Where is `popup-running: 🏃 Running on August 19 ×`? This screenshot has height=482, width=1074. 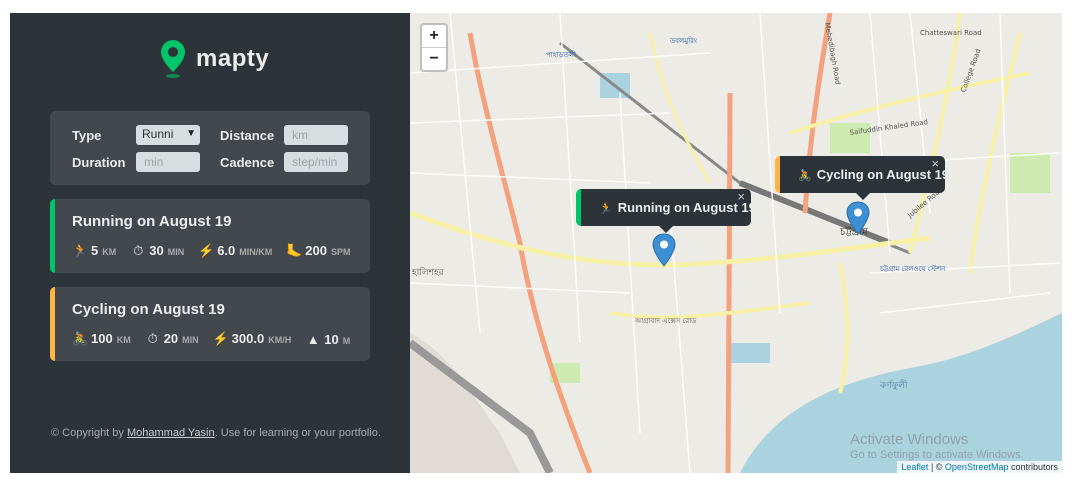
popup-running: 🏃 Running on August 19 × is located at coordinates (666, 211).